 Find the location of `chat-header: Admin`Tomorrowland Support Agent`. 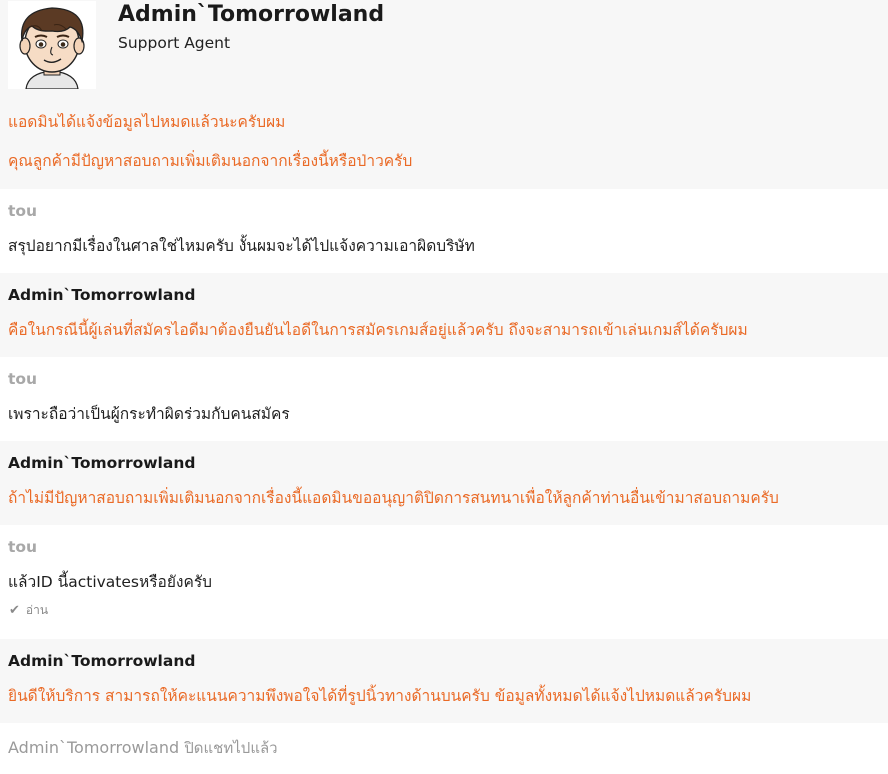

chat-header: Admin`Tomorrowland Support Agent is located at coordinates (444, 47).